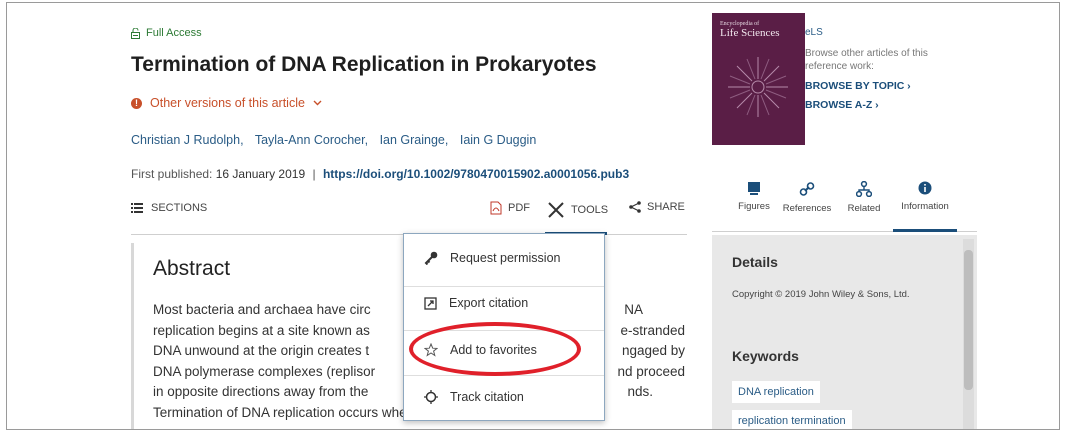  I want to click on full-access-badge: Full Access, so click(166, 33).